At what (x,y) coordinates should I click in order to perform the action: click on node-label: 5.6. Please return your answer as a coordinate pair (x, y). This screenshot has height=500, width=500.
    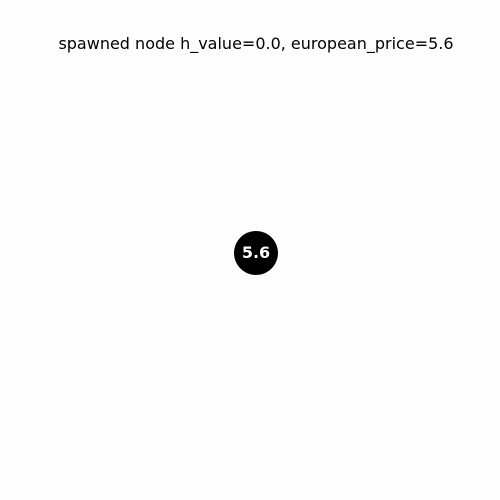
    Looking at the image, I should click on (256, 252).